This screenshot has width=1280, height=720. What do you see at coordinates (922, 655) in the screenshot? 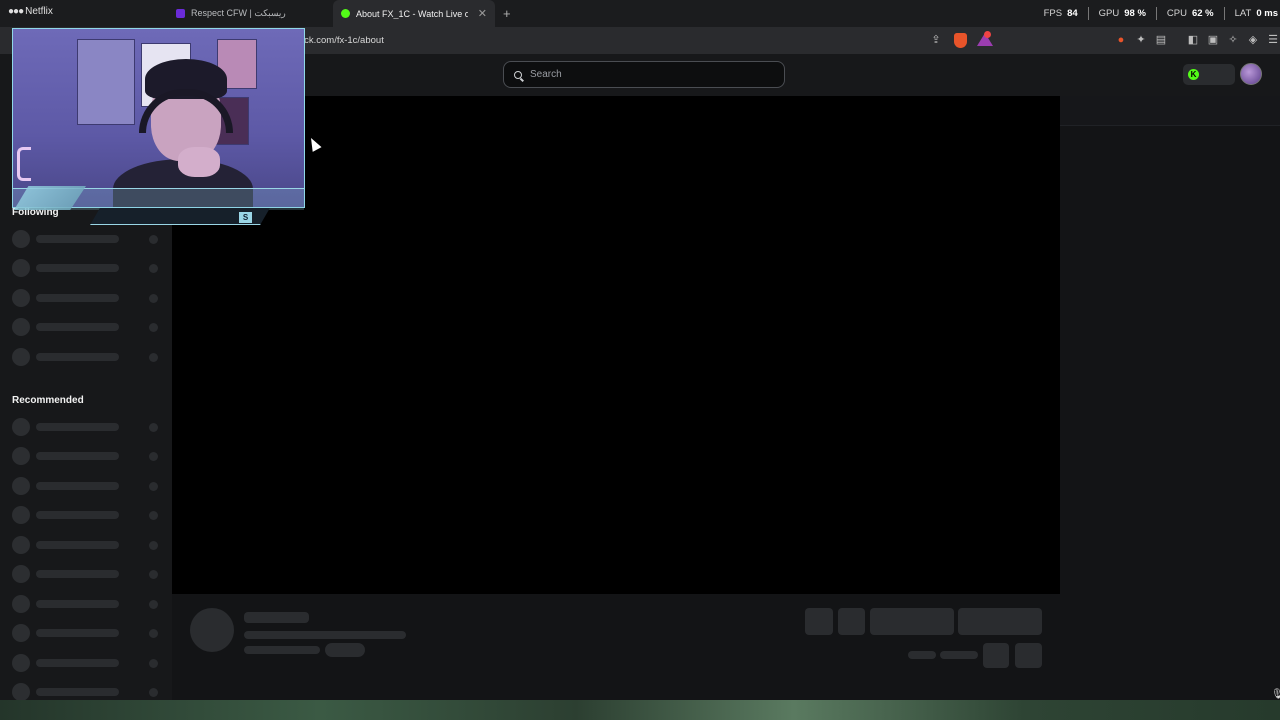
I see `viewer-count-placeholder` at bounding box center [922, 655].